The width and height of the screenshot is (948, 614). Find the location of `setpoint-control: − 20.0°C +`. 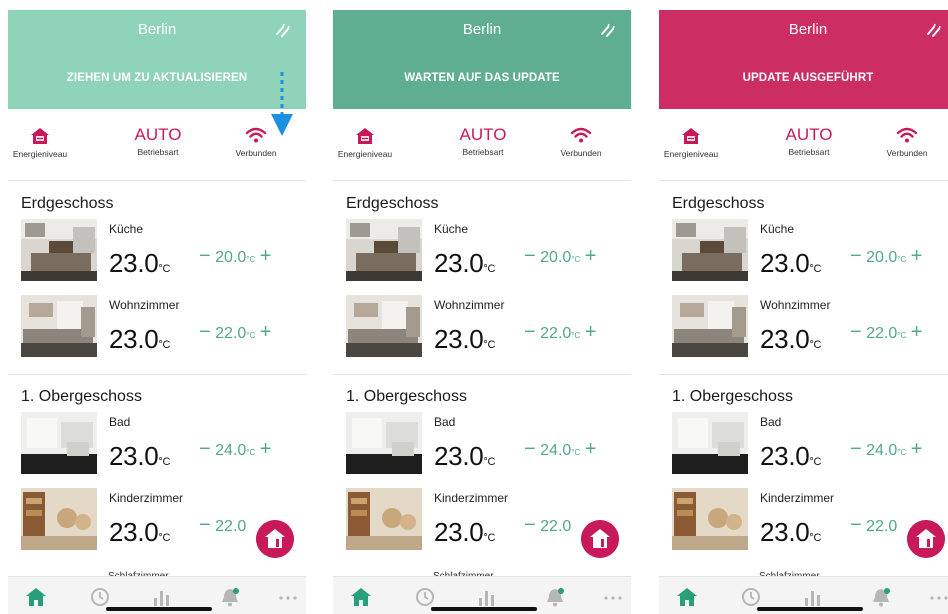

setpoint-control: − 20.0°C + is located at coordinates (235, 256).